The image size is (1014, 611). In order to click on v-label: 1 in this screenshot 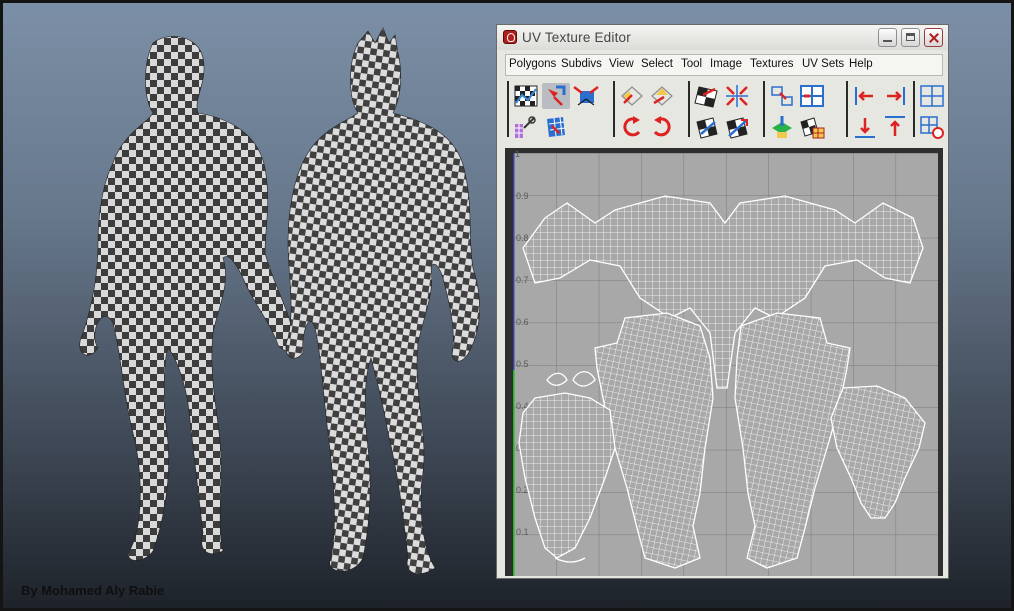, I will do `click(517, 154)`.